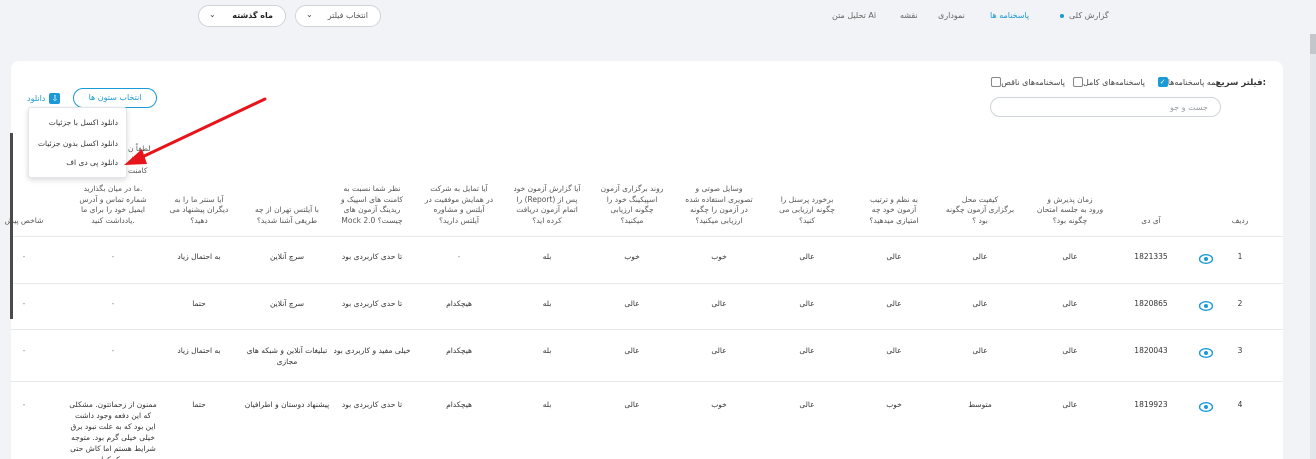  Describe the element at coordinates (1313, 44) in the screenshot. I see `scrollbar-thumb` at that location.